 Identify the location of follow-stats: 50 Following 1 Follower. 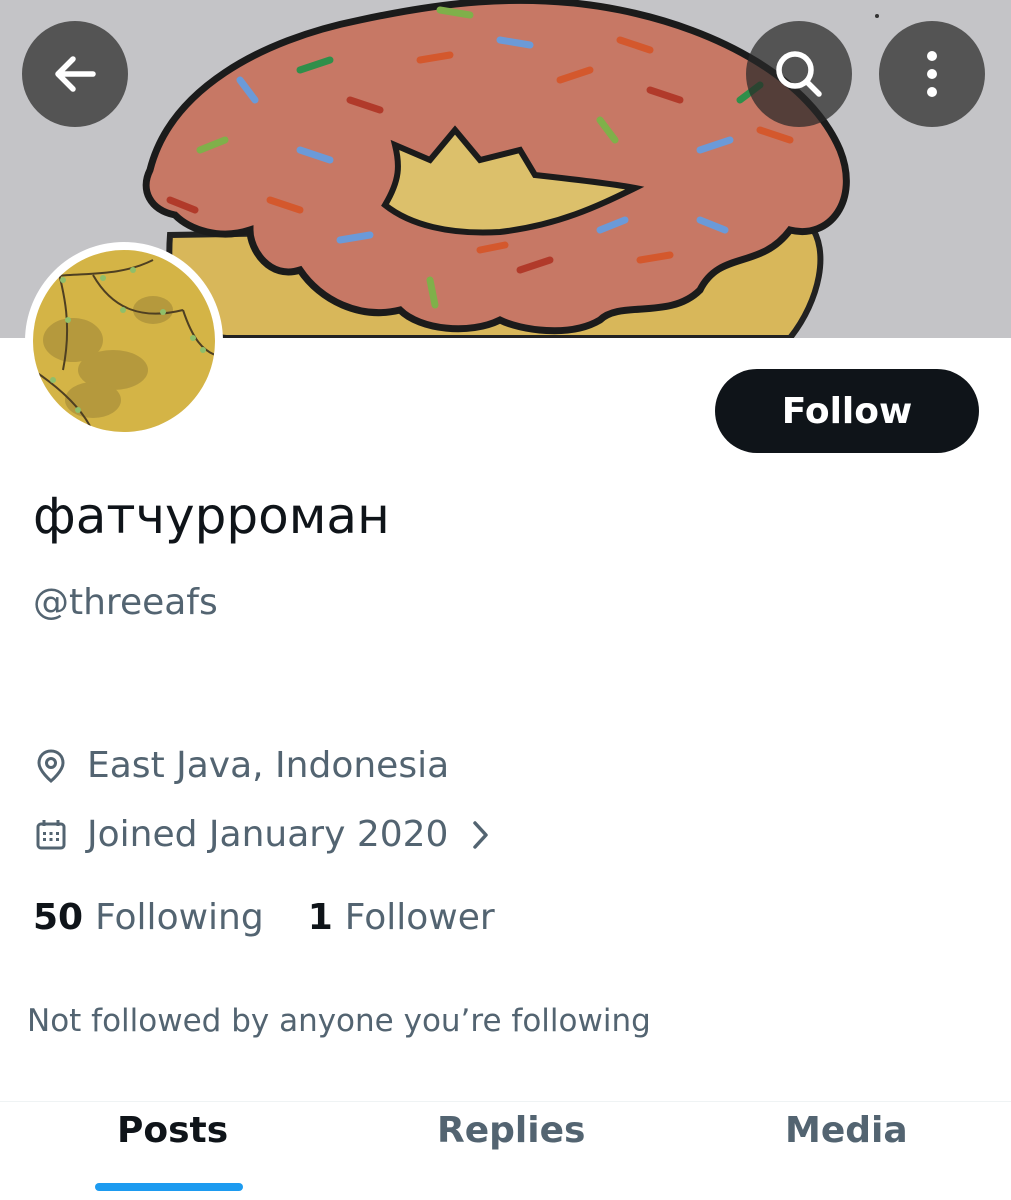
(264, 917).